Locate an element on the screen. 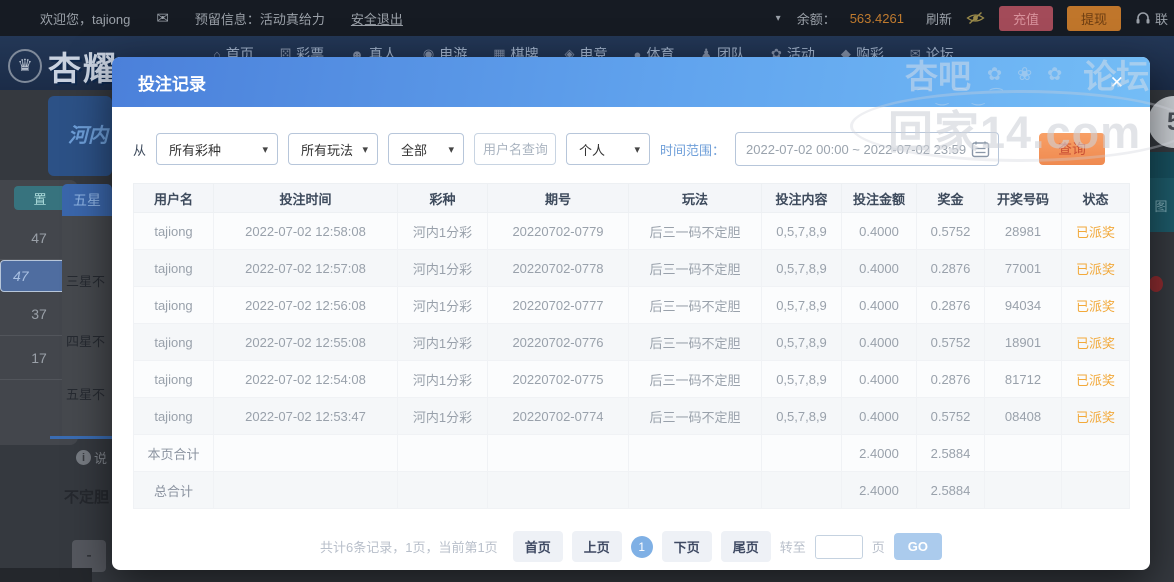 The image size is (1174, 582). summary-cell-username: 总合计 is located at coordinates (173, 490).